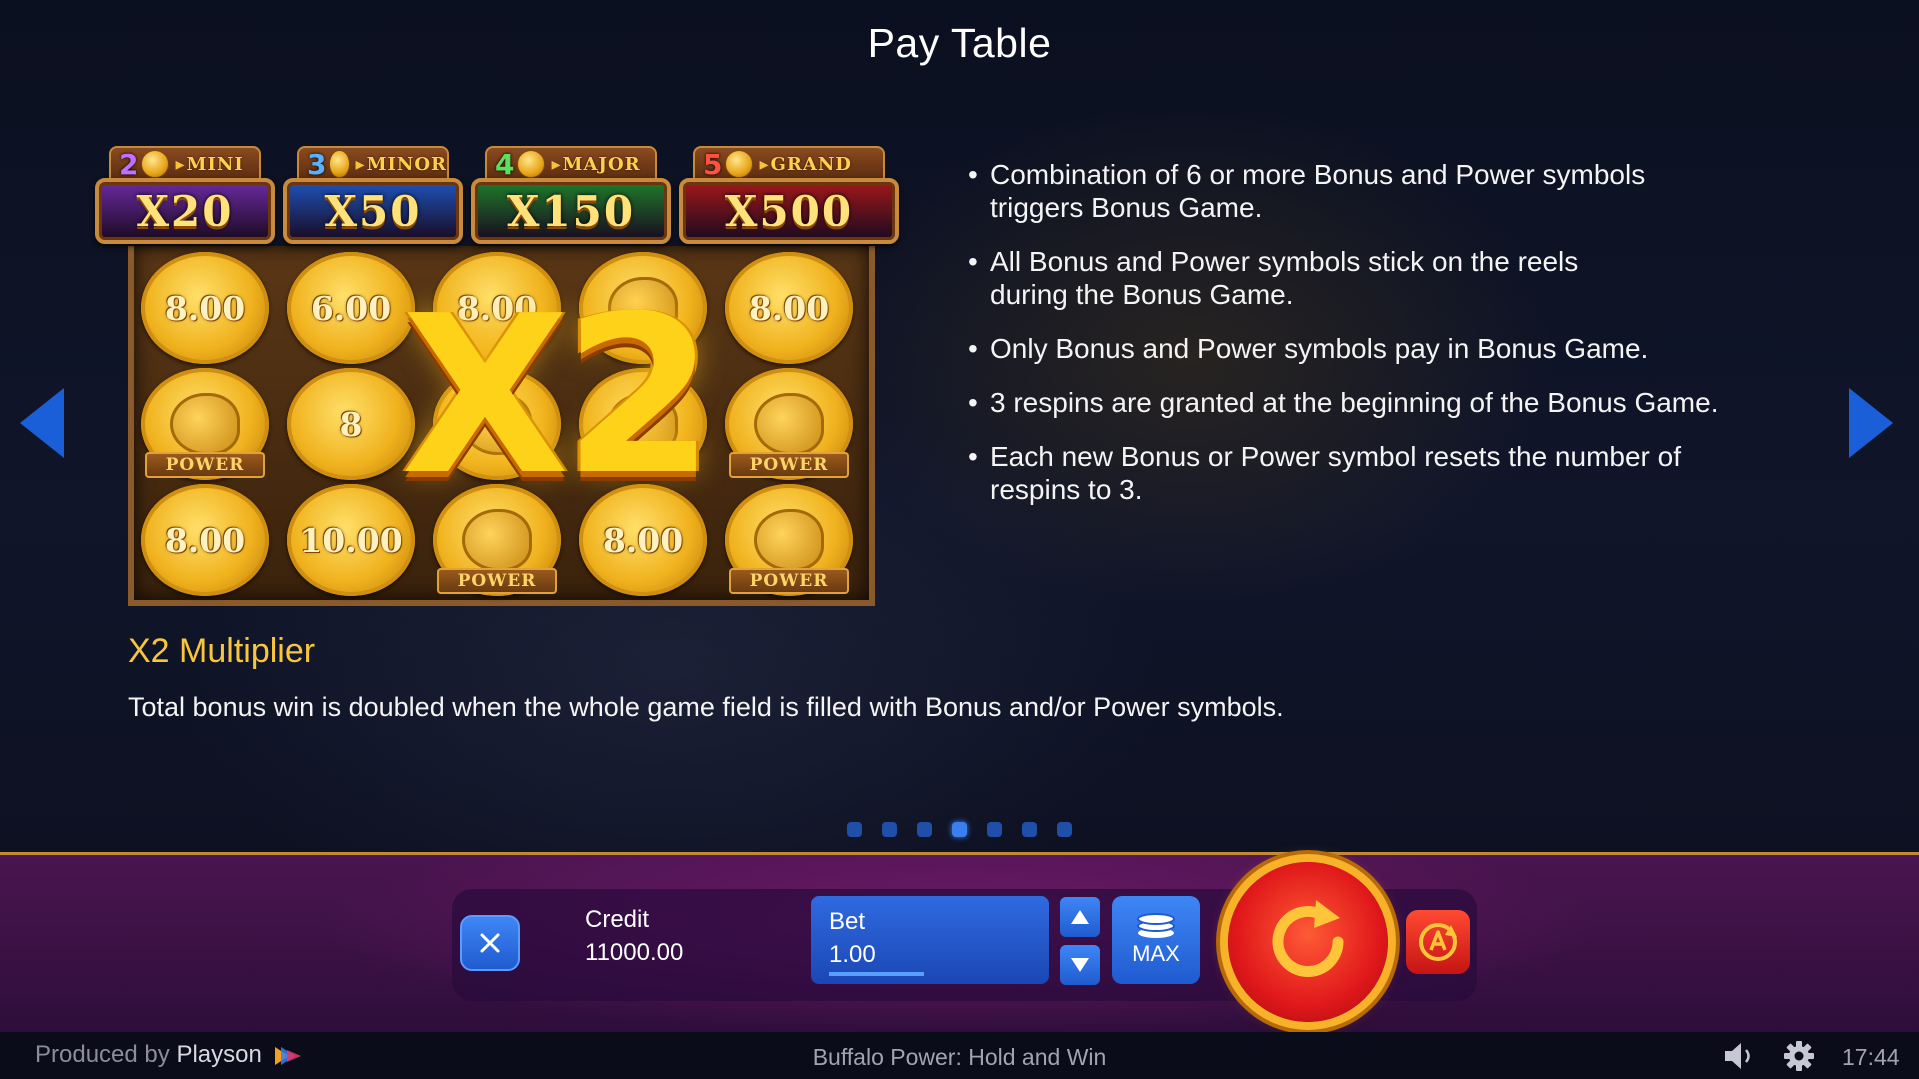 The width and height of the screenshot is (1919, 1079). I want to click on jackpot-name: MAJOR, so click(601, 164).